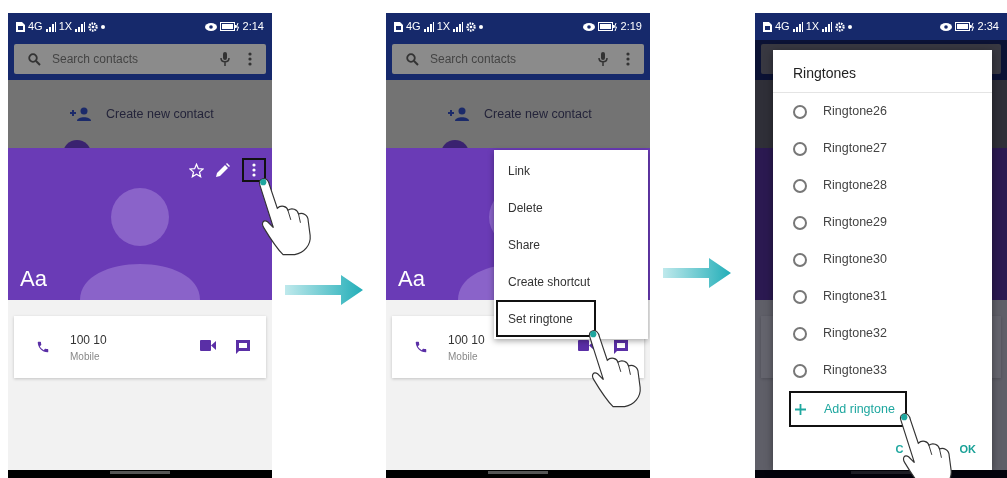  I want to click on ringtone-option: Ringtone29, so click(882, 222).